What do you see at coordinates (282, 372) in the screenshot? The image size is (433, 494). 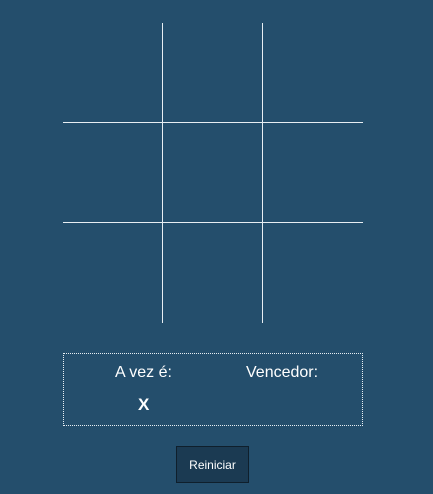 I see `winner-label: Vencedor:` at bounding box center [282, 372].